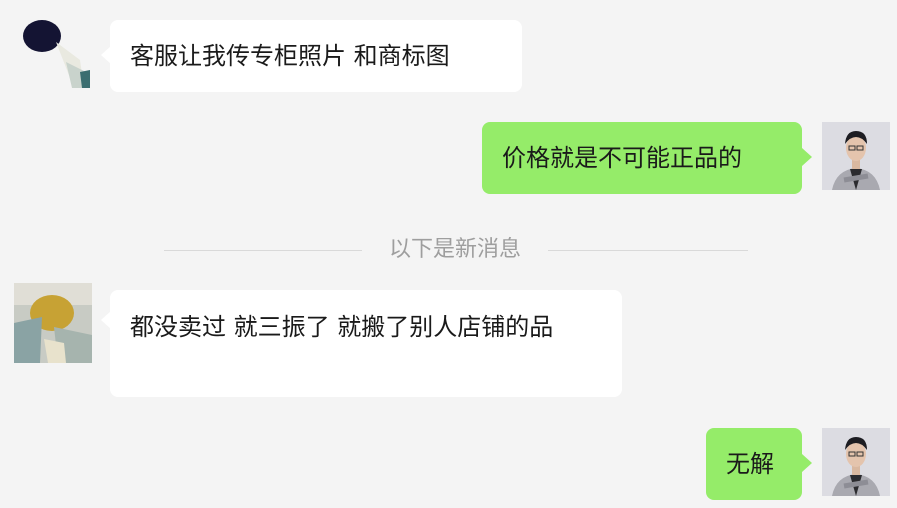 The width and height of the screenshot is (897, 508). What do you see at coordinates (622, 158) in the screenshot?
I see `message-text: 价格就是不可能正品的` at bounding box center [622, 158].